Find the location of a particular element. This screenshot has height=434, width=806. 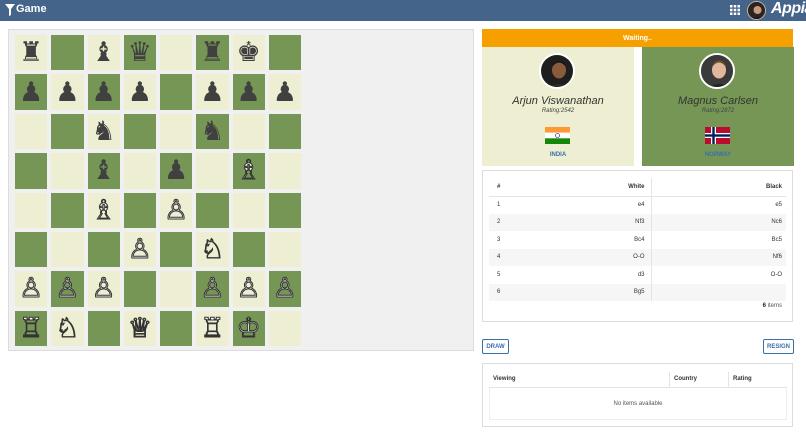

square-h2: ♙ is located at coordinates (284, 289).